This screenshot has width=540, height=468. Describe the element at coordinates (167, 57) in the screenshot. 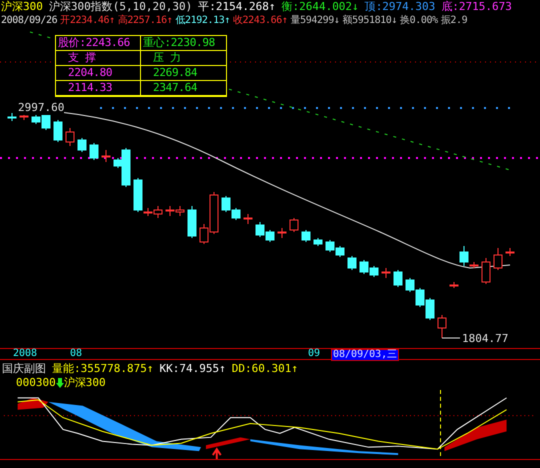

I see `table-cell: 压 力` at that location.